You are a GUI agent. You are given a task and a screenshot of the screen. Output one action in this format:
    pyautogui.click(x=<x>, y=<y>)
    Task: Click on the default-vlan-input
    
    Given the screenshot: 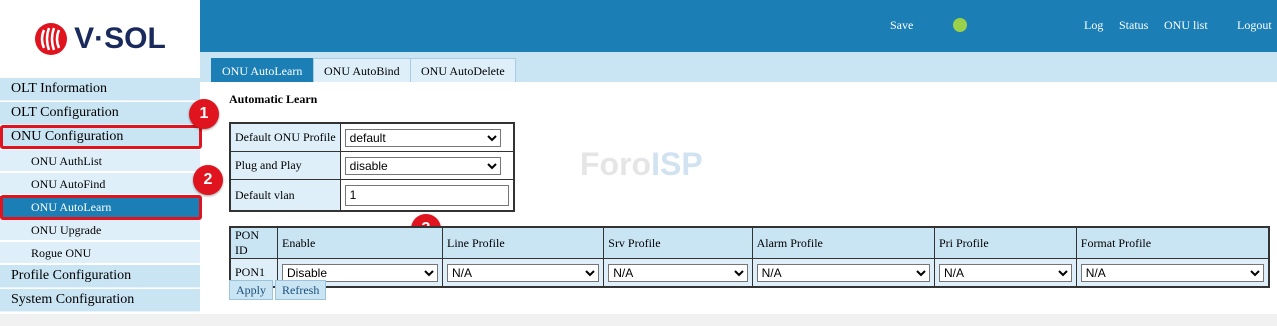 What is the action you would take?
    pyautogui.click(x=426, y=195)
    